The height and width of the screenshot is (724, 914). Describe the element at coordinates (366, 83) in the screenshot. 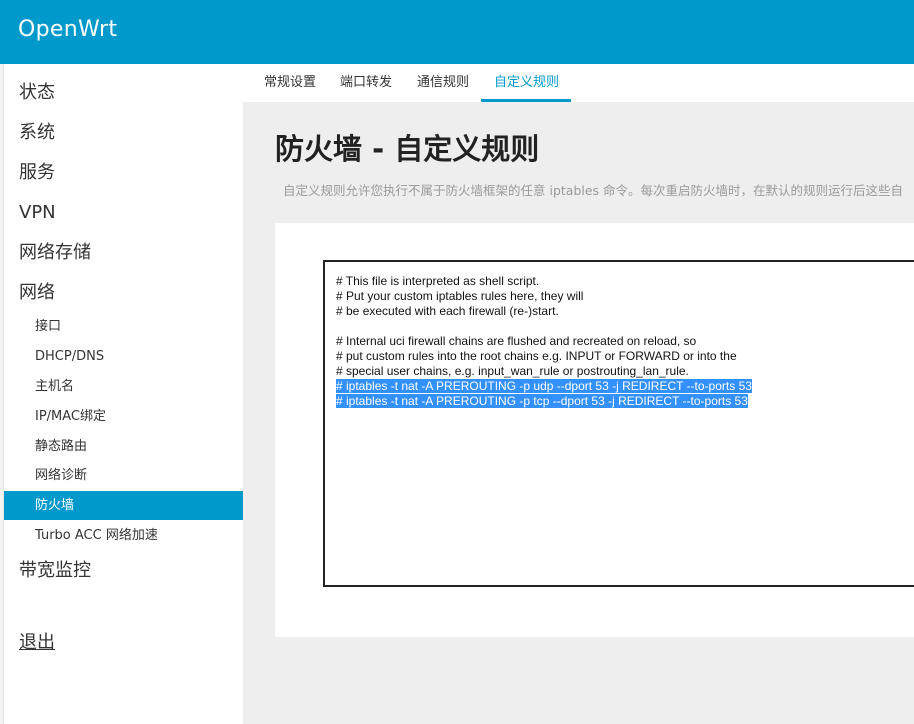

I see `tab-port-forwards: 端口转发` at that location.